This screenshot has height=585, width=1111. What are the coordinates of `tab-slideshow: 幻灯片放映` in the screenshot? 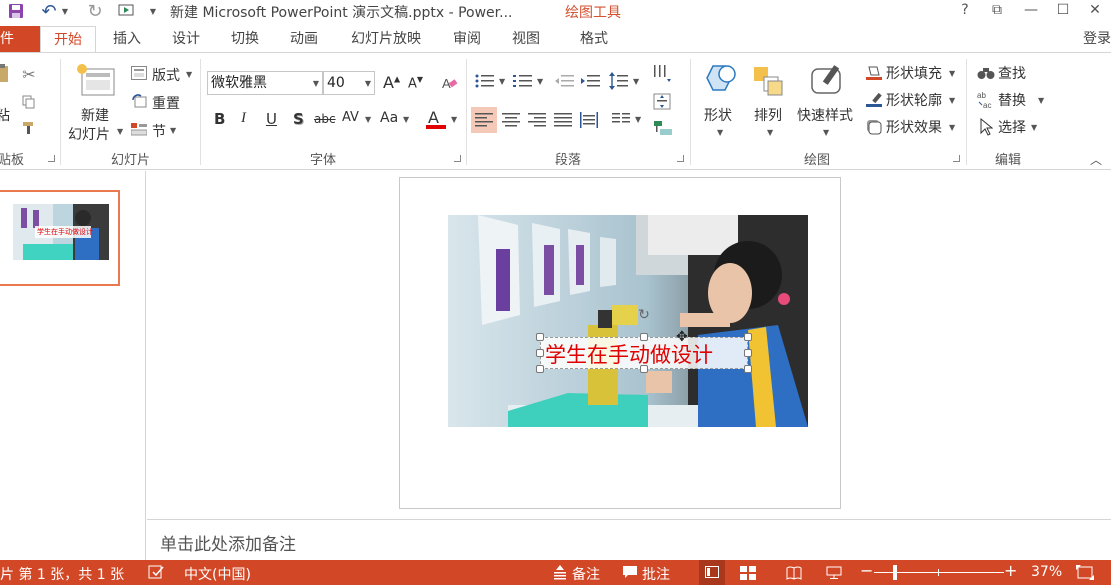 It's located at (386, 39).